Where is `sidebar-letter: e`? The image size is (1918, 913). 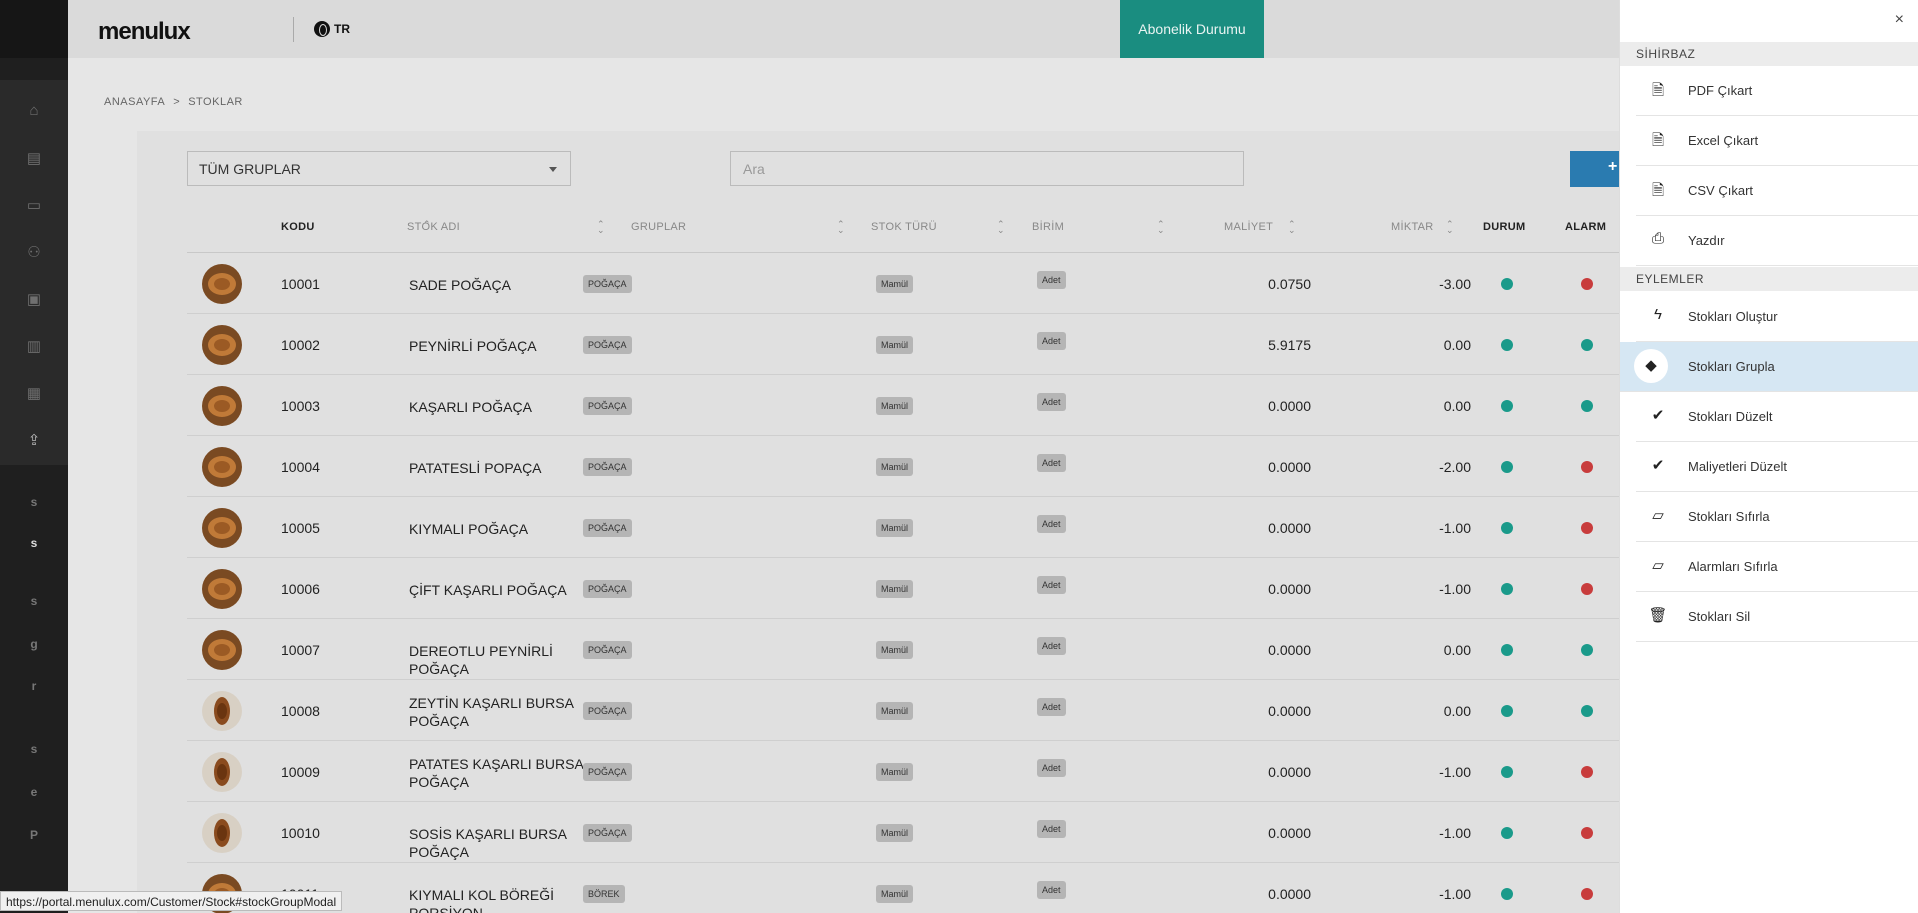 sidebar-letter: e is located at coordinates (34, 792).